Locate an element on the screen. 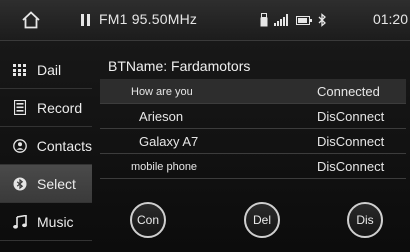  delete-button: Del is located at coordinates (262, 220).